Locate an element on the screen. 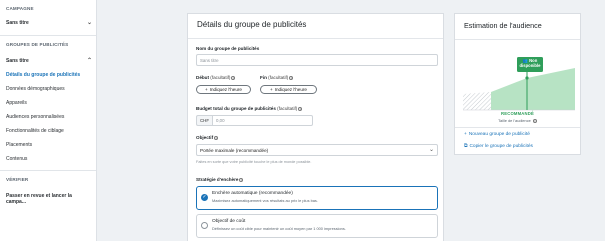  sidebar-item-custom-audiences: Audiences personnalisées is located at coordinates (49, 117).